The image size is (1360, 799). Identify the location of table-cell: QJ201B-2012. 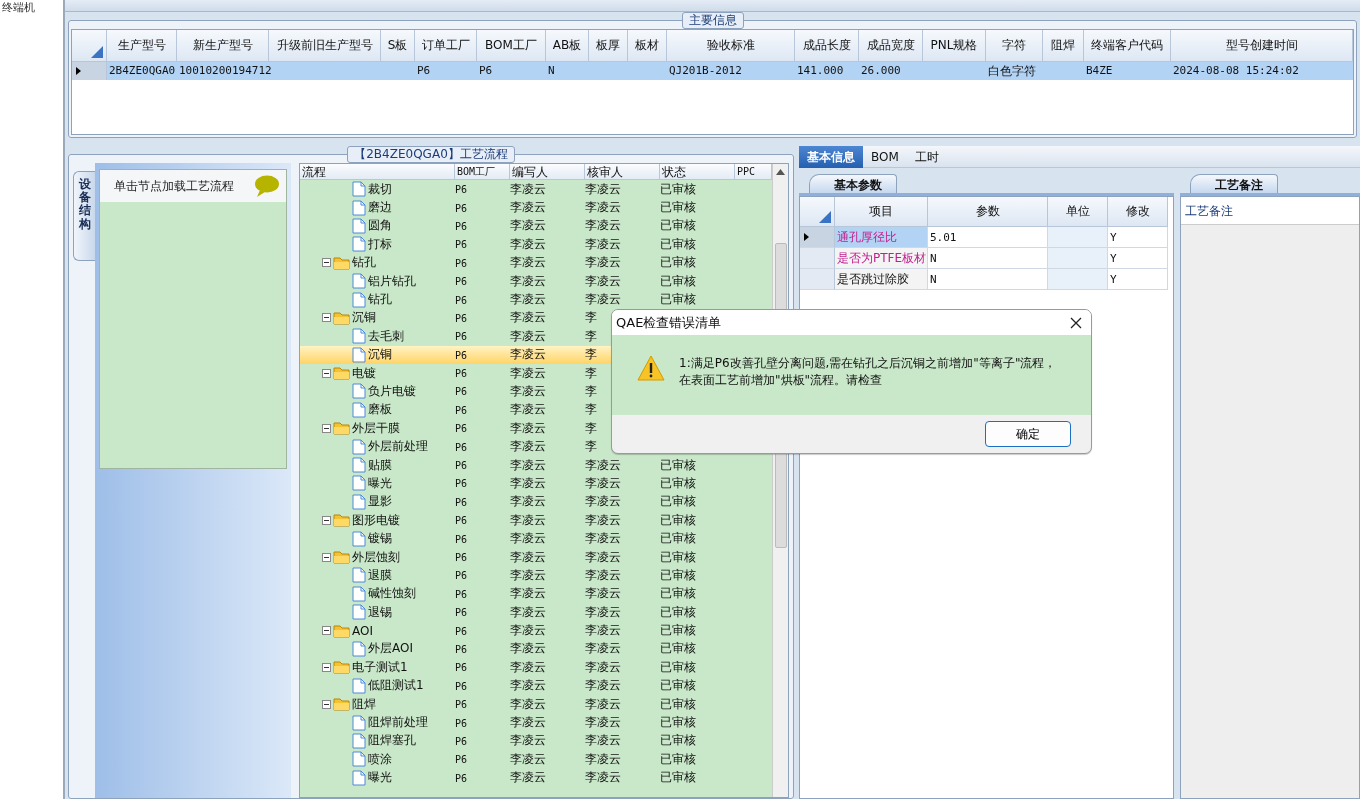
(705, 70).